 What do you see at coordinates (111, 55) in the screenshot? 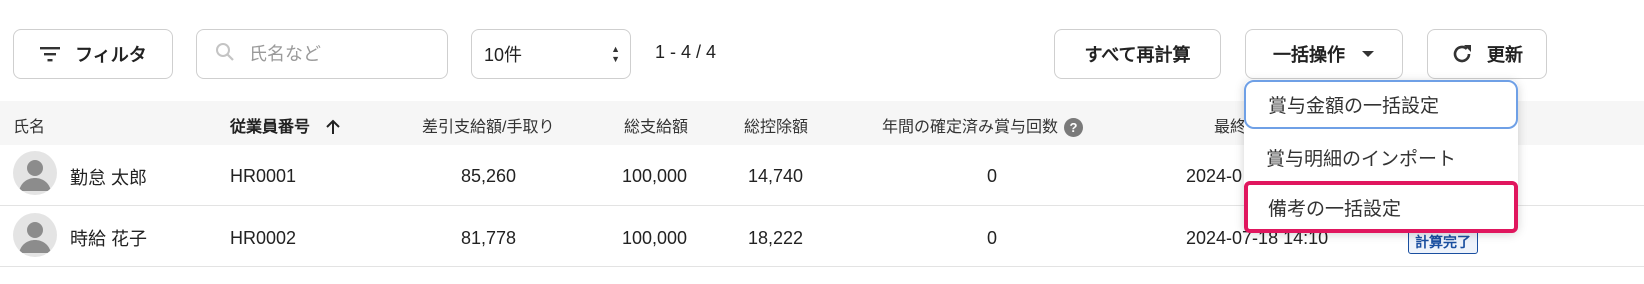
I see `filter-label: フィルタ` at bounding box center [111, 55].